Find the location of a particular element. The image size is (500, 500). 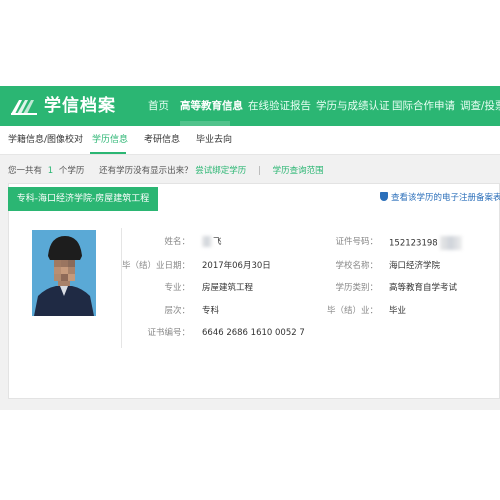

verify-registration-link: 查看该学历的电子注册备案表 is located at coordinates (440, 198).